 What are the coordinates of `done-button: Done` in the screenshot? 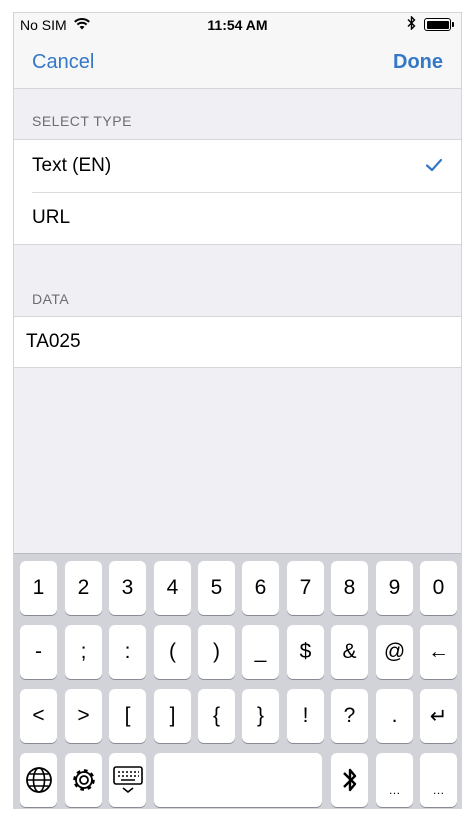 It's located at (418, 62).